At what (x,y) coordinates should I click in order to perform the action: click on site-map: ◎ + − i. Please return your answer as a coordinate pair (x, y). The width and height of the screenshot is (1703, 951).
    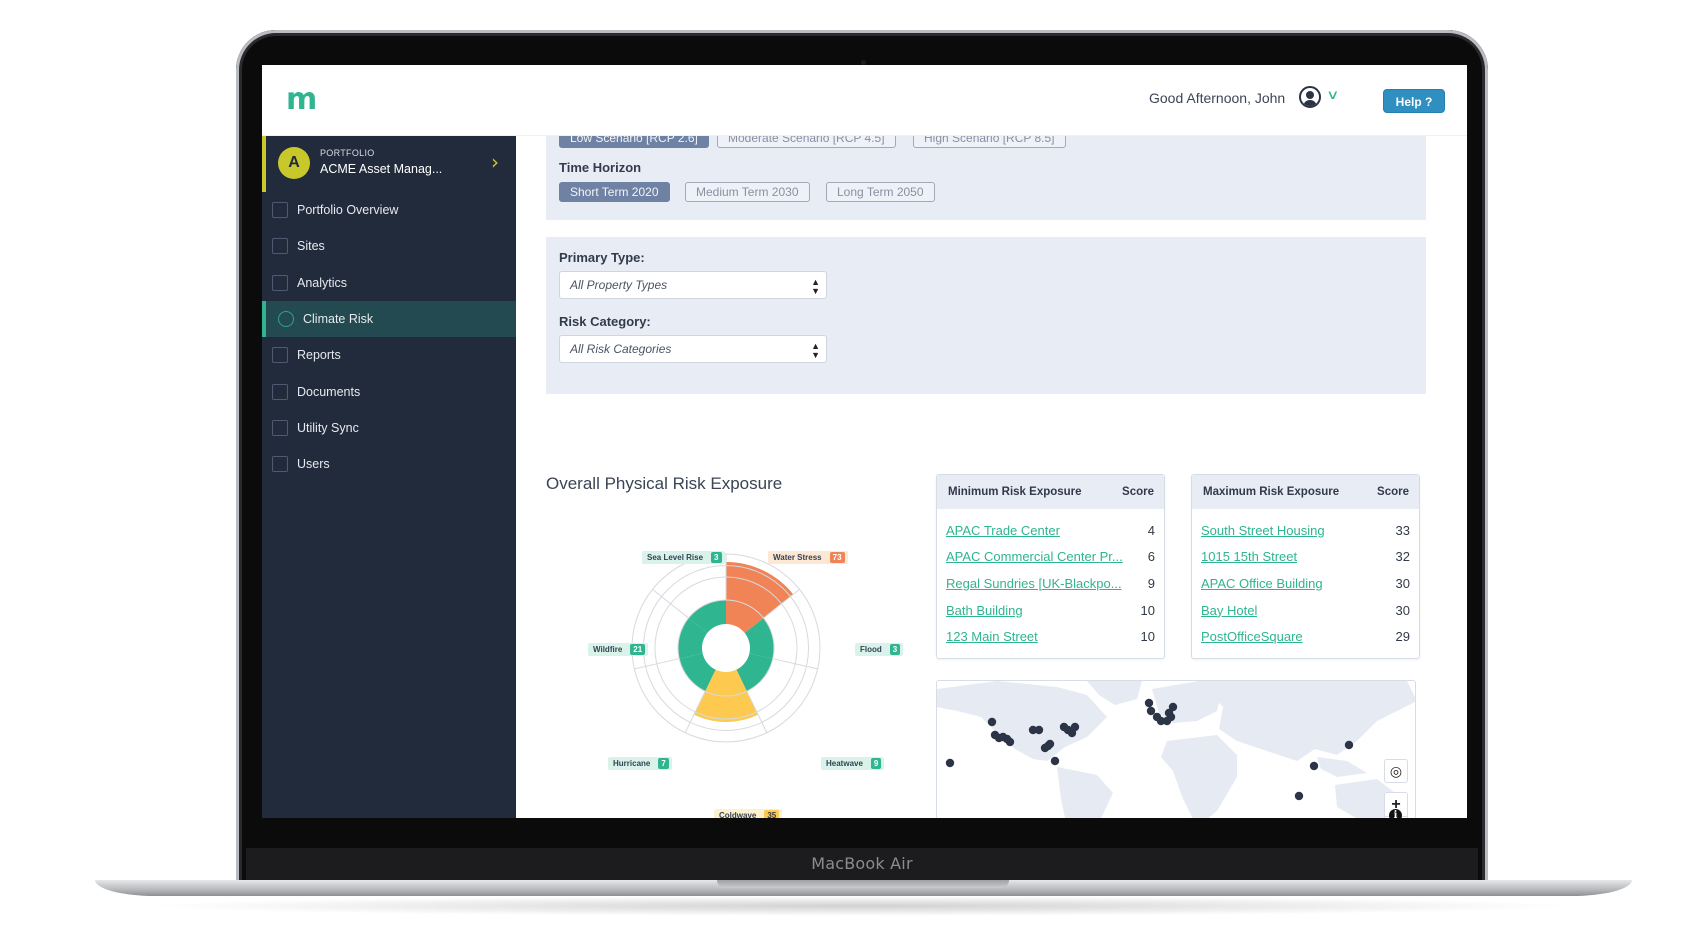
    Looking at the image, I should click on (1176, 749).